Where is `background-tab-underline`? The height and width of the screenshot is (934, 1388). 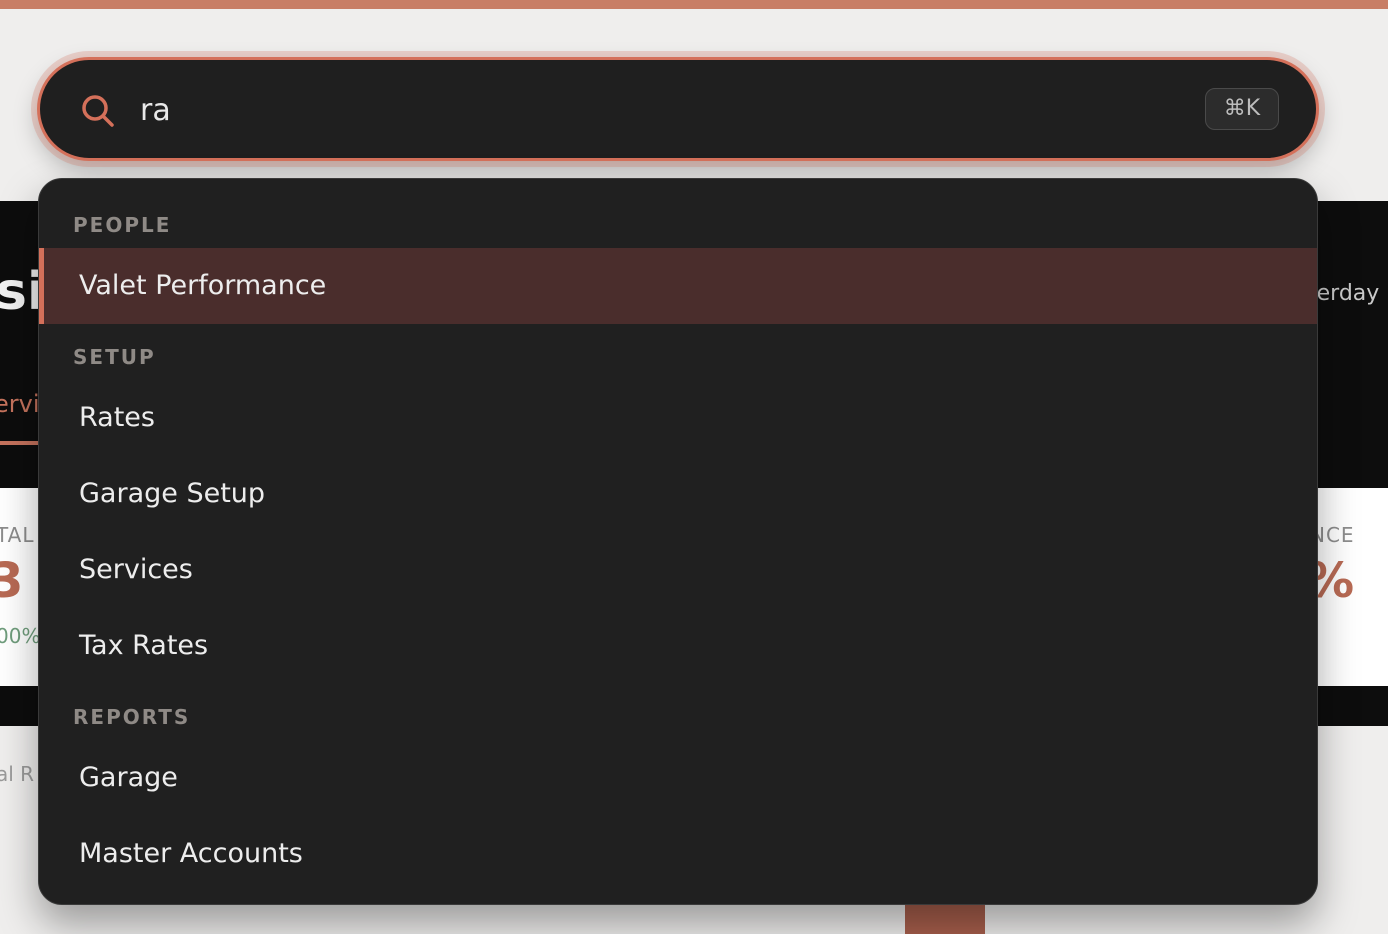 background-tab-underline is located at coordinates (20, 443).